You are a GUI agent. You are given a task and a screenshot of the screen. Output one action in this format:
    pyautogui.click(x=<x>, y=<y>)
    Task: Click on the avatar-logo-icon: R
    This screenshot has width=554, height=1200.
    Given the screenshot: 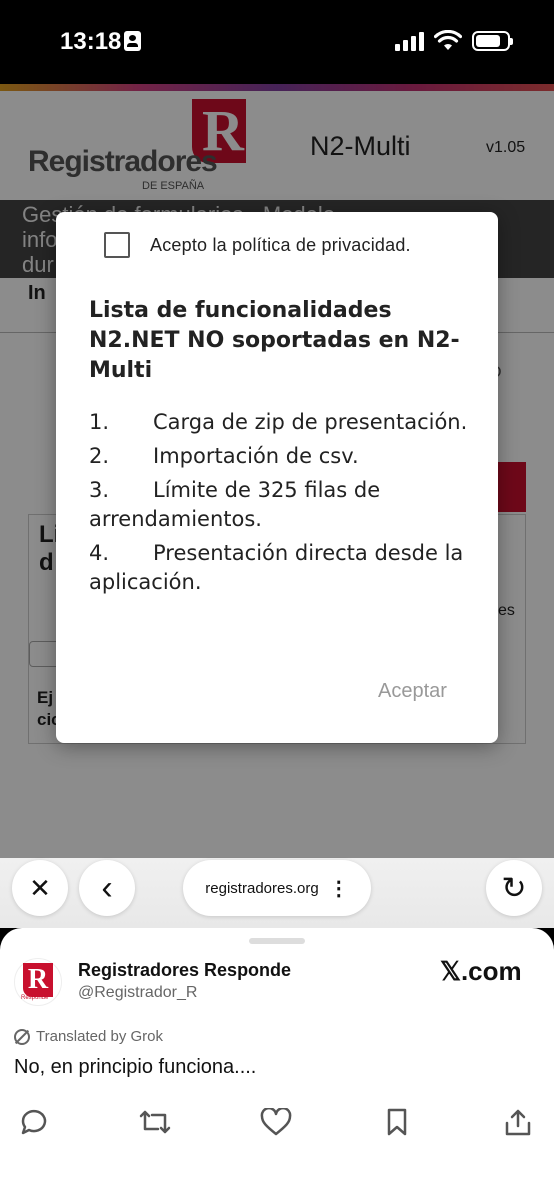 What is the action you would take?
    pyautogui.click(x=38, y=980)
    